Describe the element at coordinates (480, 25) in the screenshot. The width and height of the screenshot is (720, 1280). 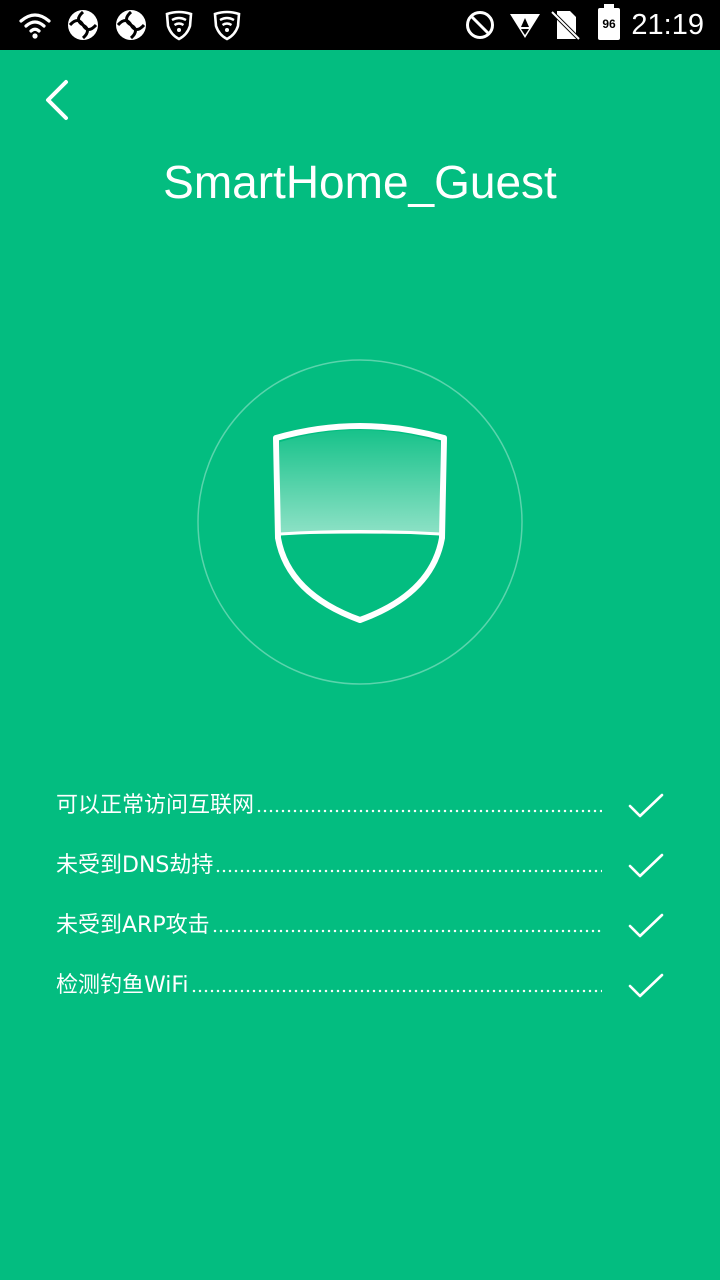
I see `do-not-disturb-icon` at that location.